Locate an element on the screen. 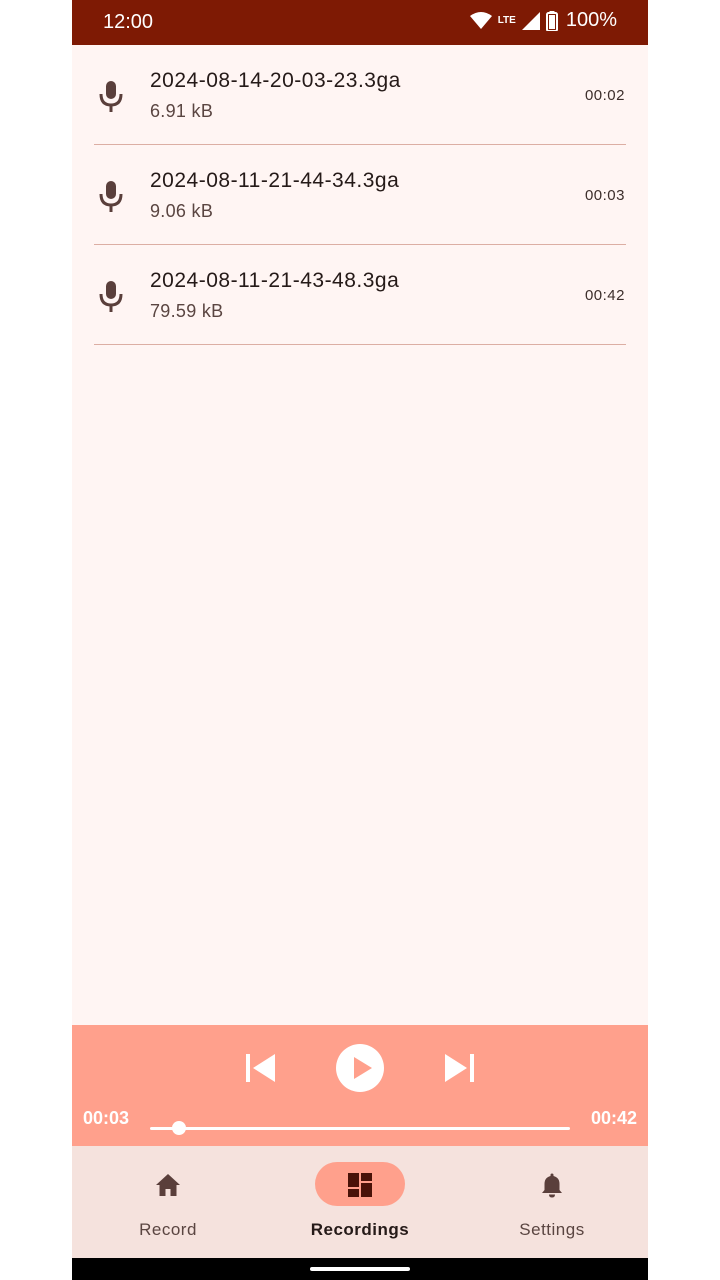  divider is located at coordinates (360, 344).